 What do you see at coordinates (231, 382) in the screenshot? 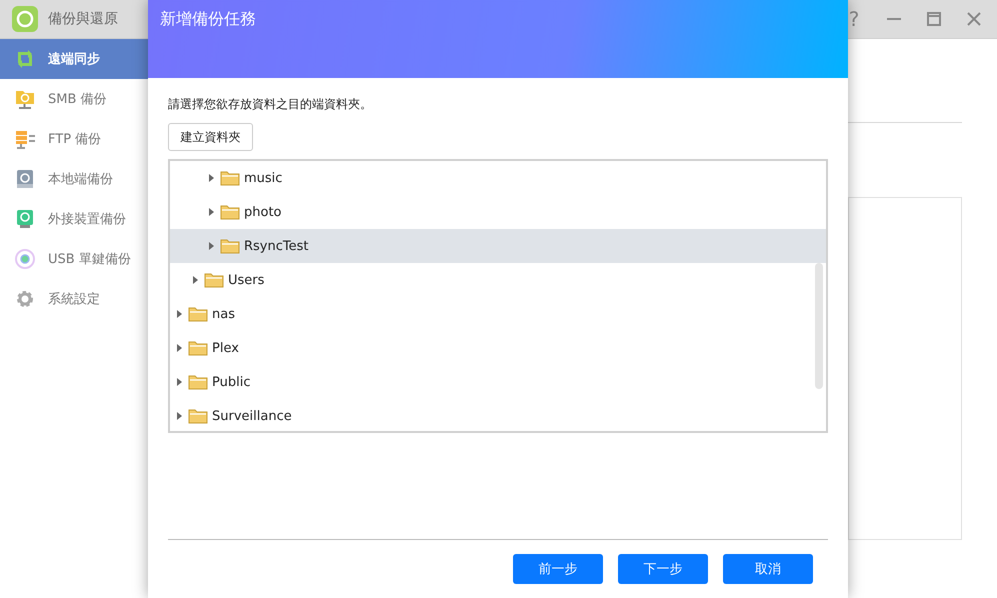
I see `folder-name: Public` at bounding box center [231, 382].